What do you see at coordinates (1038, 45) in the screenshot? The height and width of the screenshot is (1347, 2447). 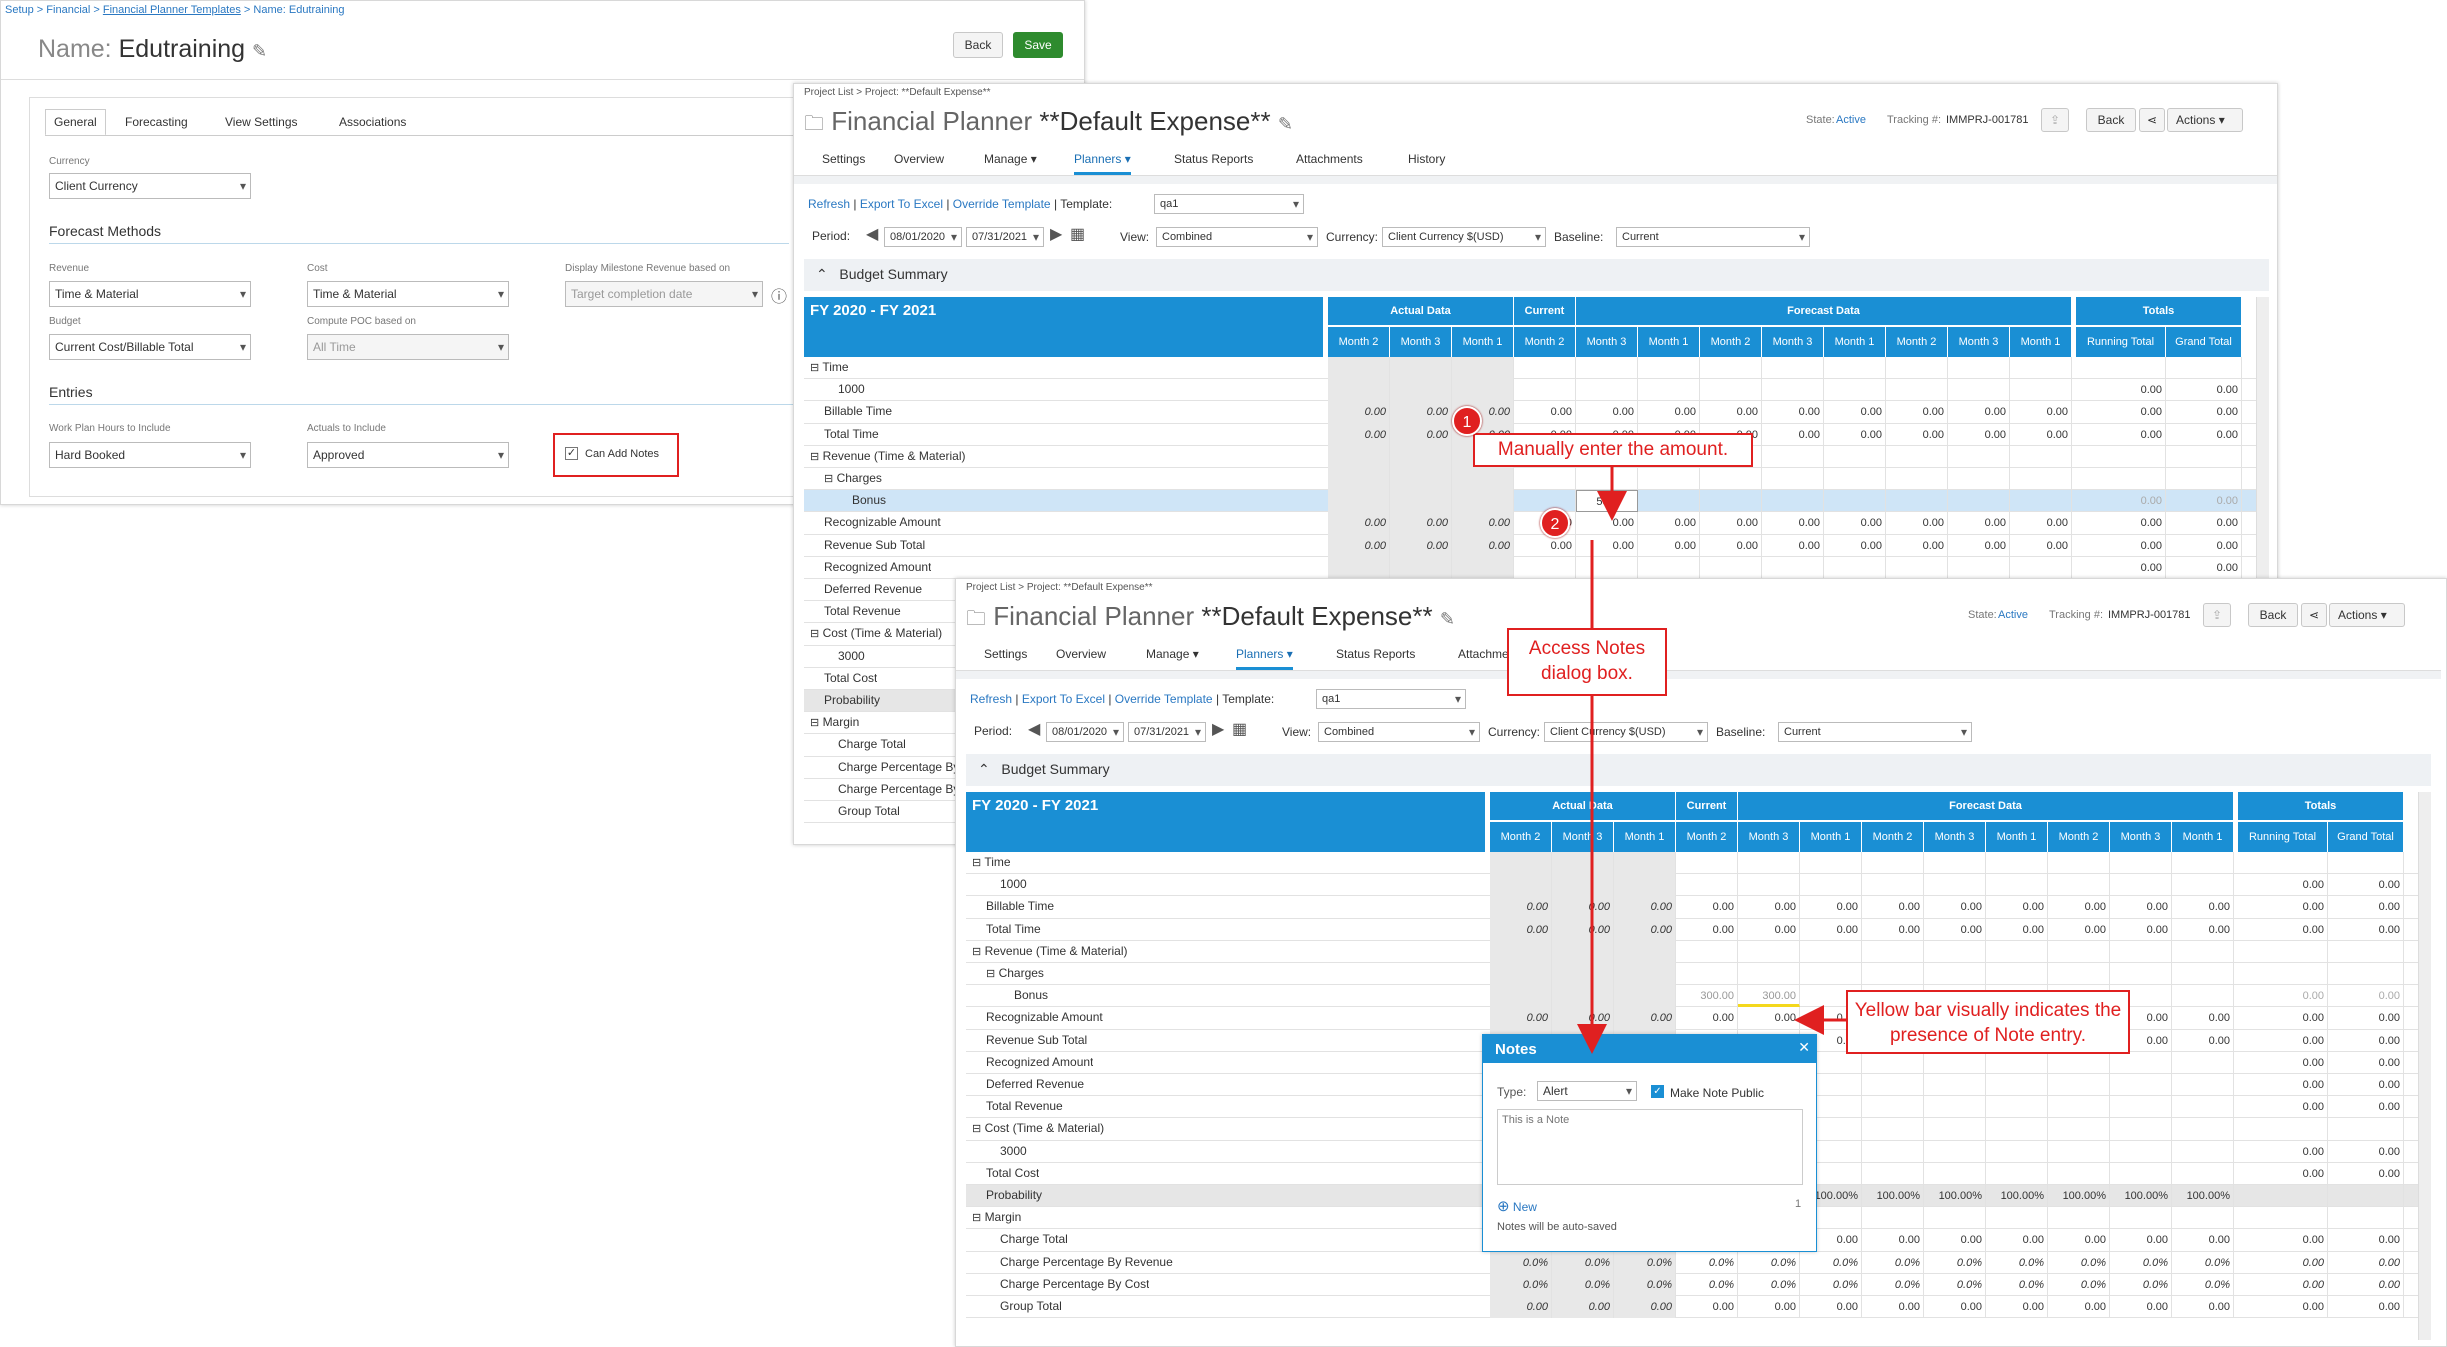 I see `save-button: Save` at bounding box center [1038, 45].